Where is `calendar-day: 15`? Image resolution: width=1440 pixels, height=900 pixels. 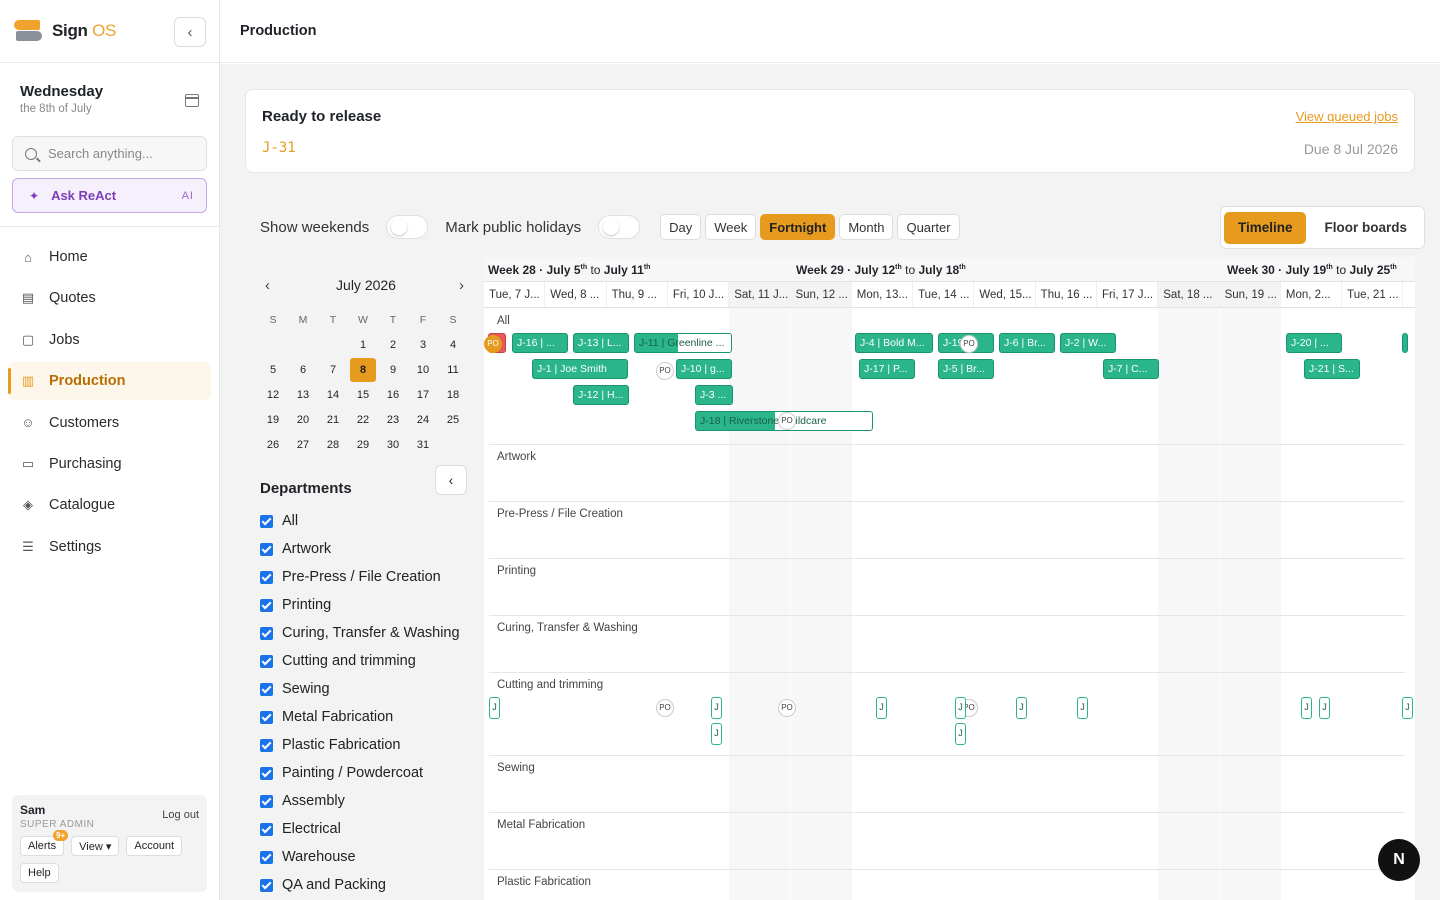 calendar-day: 15 is located at coordinates (363, 395).